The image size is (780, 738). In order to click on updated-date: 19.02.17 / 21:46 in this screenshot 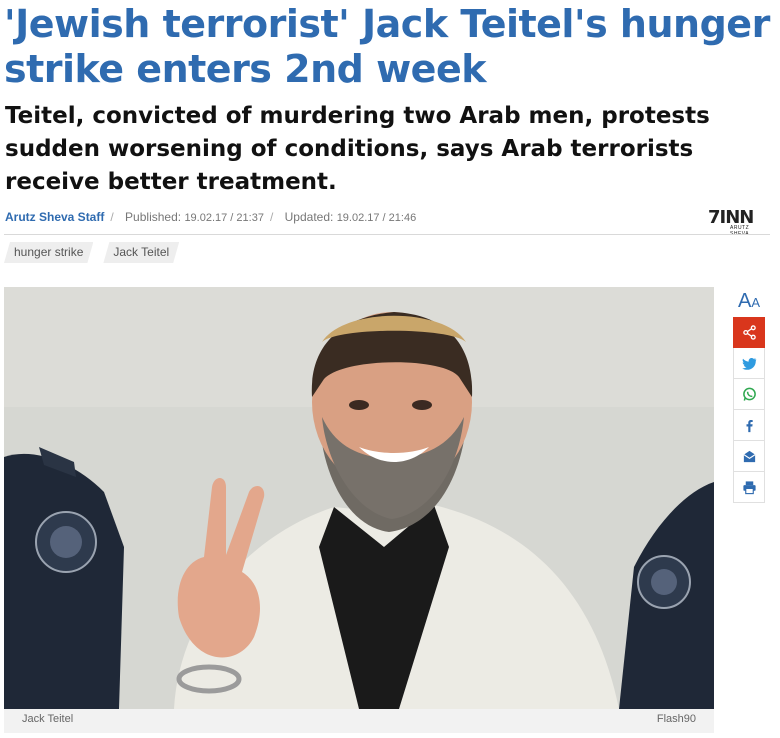, I will do `click(376, 218)`.